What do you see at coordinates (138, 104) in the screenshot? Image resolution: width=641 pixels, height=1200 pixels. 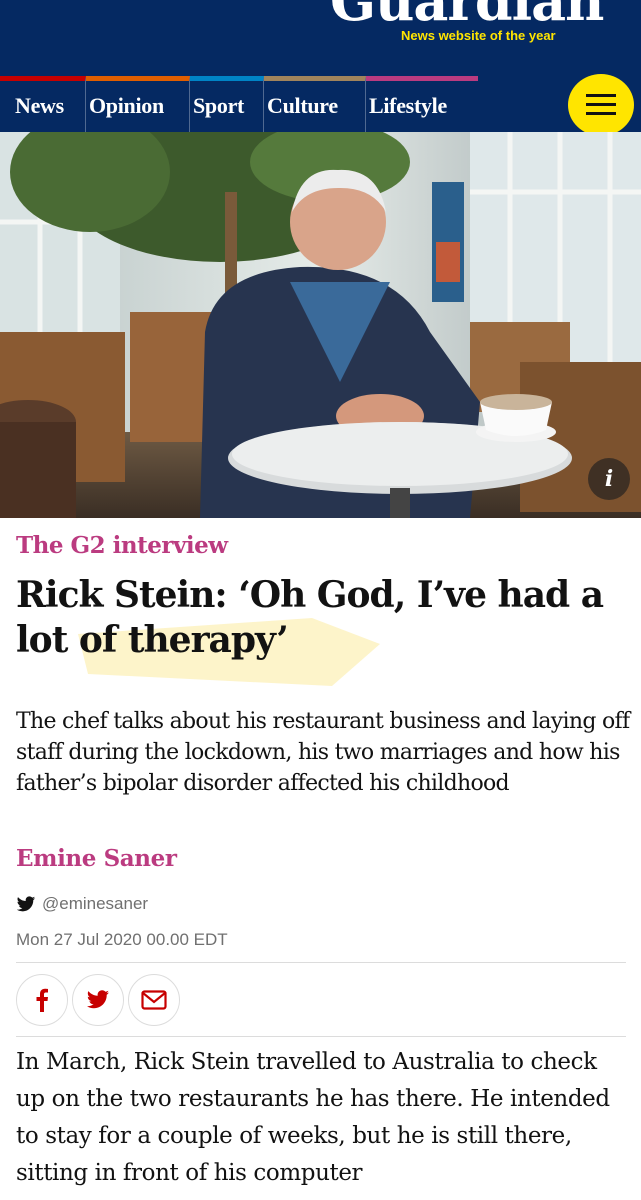 I see `nav-opinion: Opinion` at bounding box center [138, 104].